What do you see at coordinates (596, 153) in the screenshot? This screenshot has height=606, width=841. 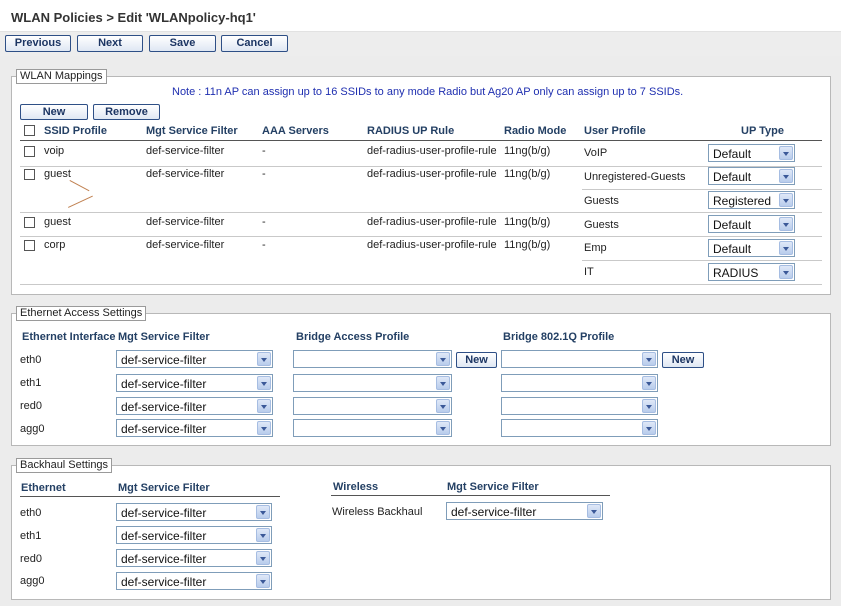 I see `user-profile-cell: VoIP` at bounding box center [596, 153].